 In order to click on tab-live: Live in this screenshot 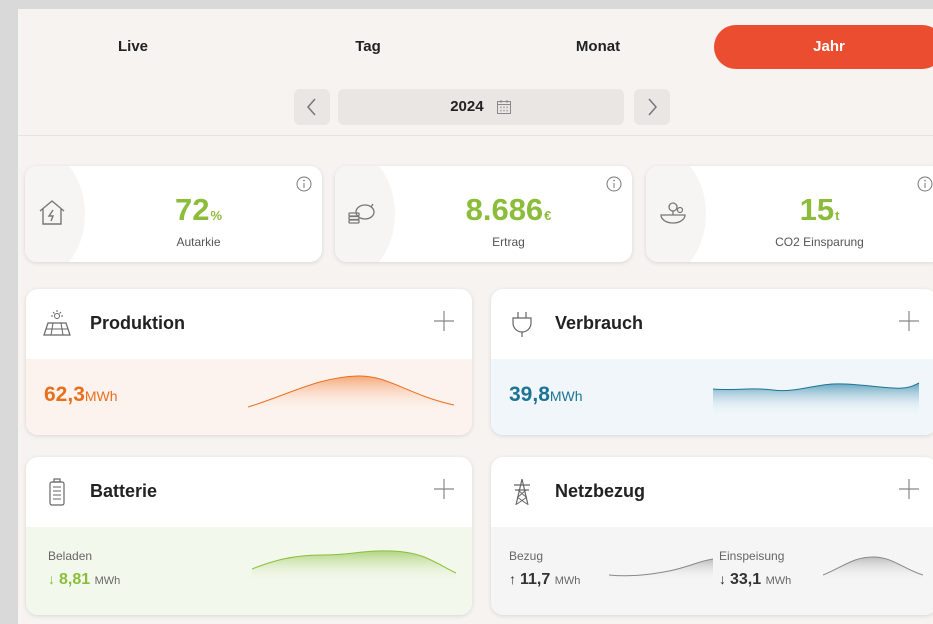, I will do `click(133, 47)`.